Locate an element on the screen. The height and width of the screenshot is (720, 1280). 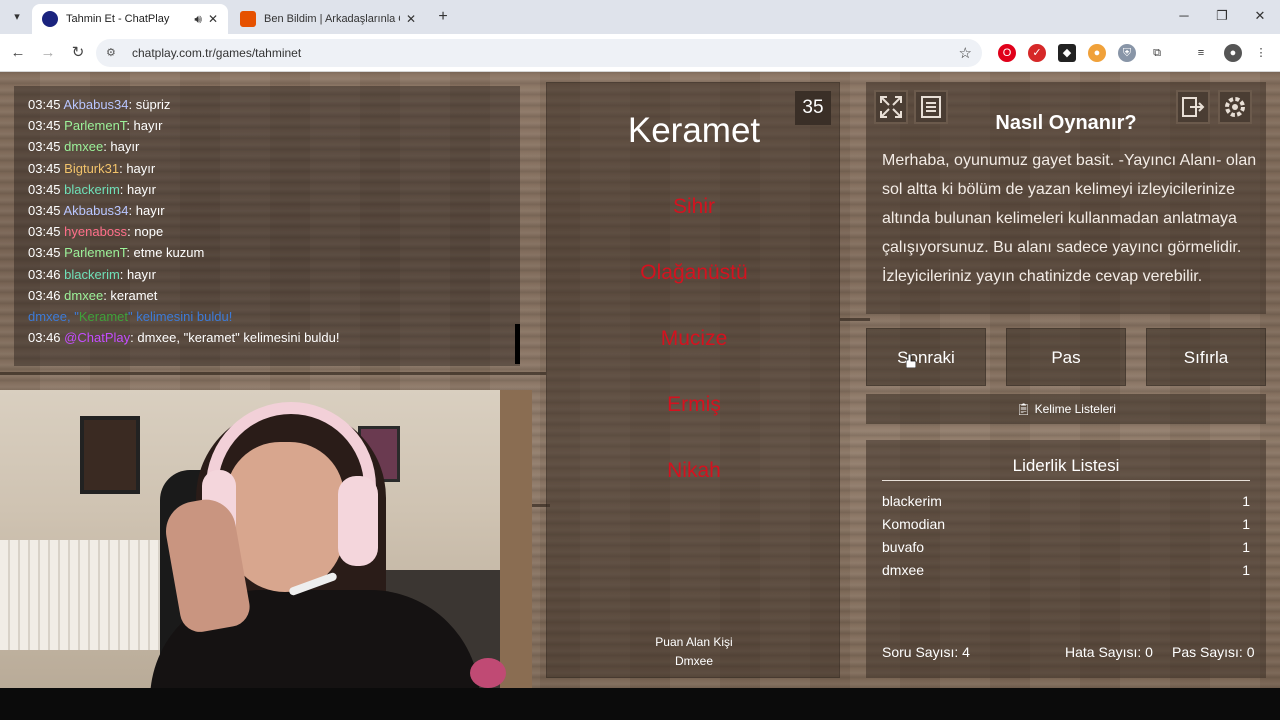
profile-avatar-icon: ● is located at coordinates (1233, 53).